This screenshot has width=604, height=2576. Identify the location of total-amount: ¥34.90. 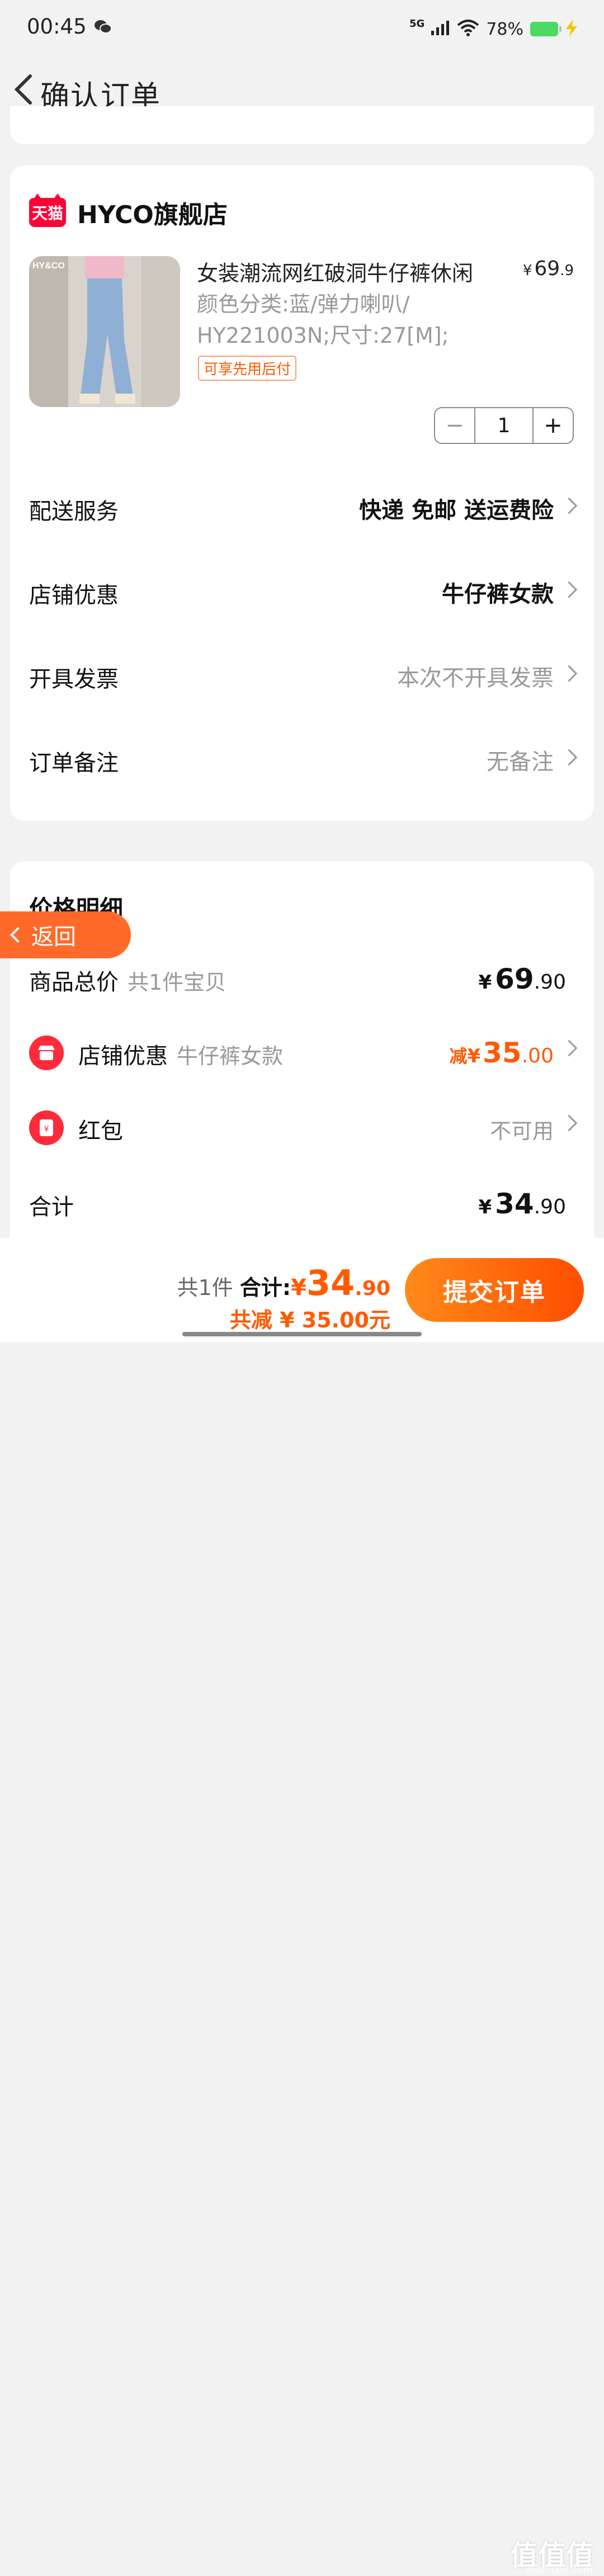
(522, 1204).